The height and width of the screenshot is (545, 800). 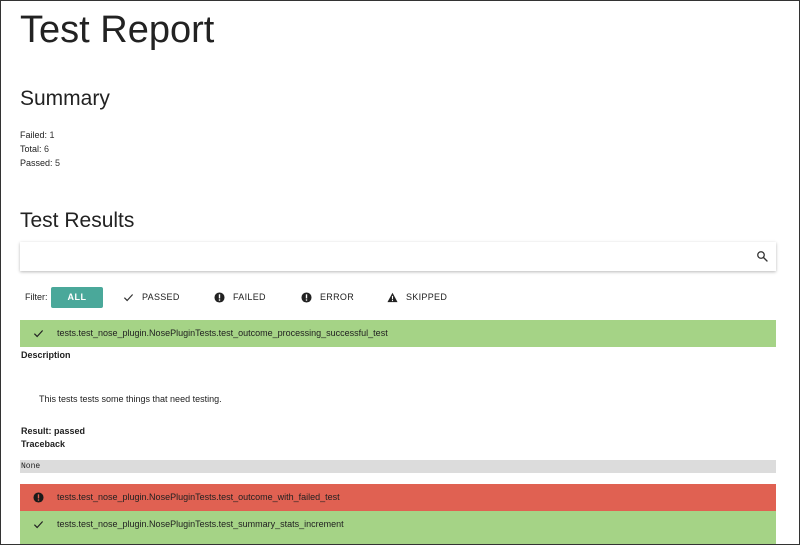 I want to click on total-count: 6, so click(x=47, y=149).